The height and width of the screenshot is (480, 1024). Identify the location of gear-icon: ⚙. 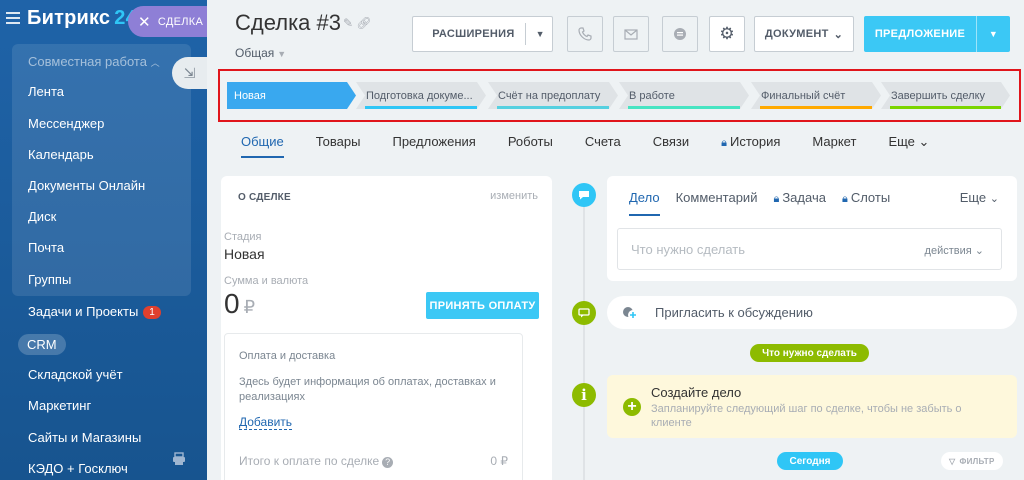
(727, 33).